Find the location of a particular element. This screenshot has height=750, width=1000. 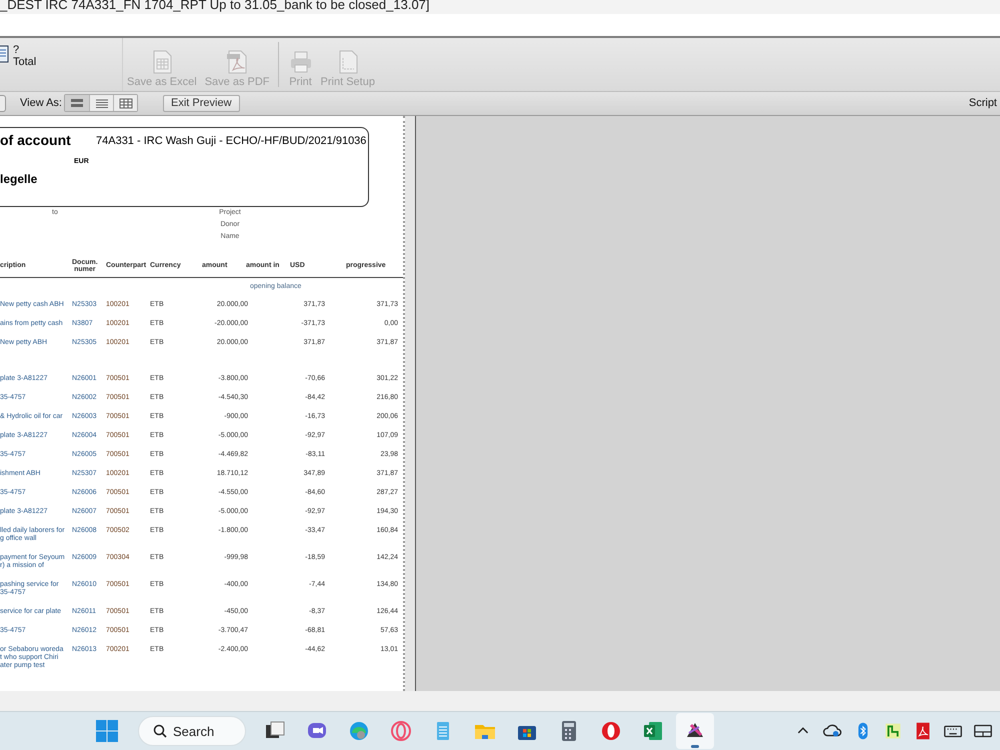

search-icon is located at coordinates (160, 731).